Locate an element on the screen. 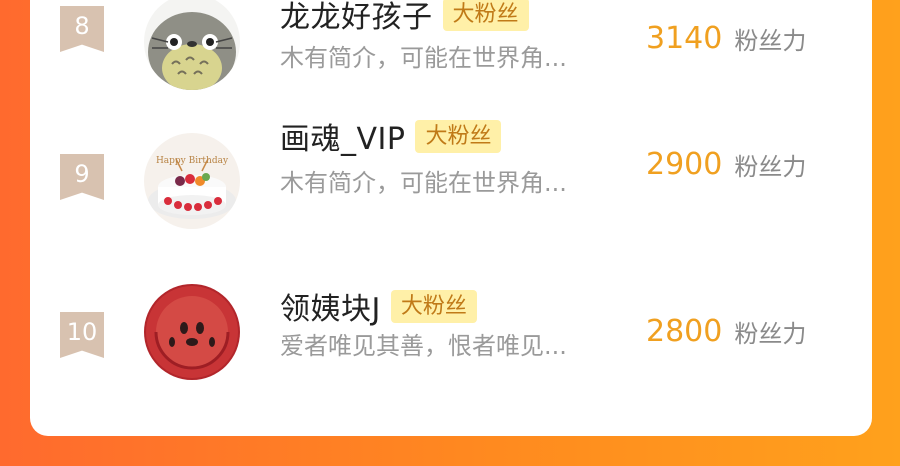  fan-name-line: 龙龙好孩子 大粉丝 is located at coordinates (404, 18).